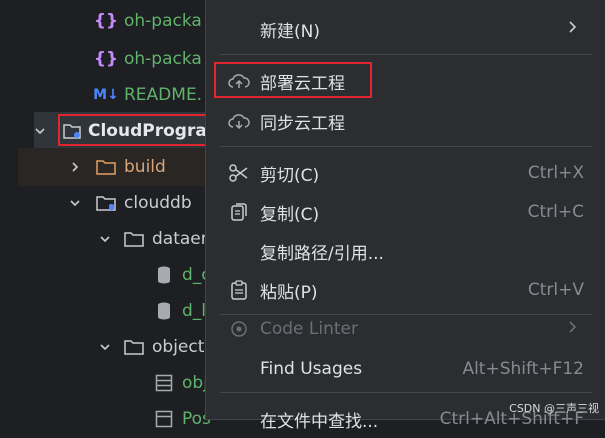  What do you see at coordinates (239, 212) in the screenshot?
I see `copy-icon` at bounding box center [239, 212].